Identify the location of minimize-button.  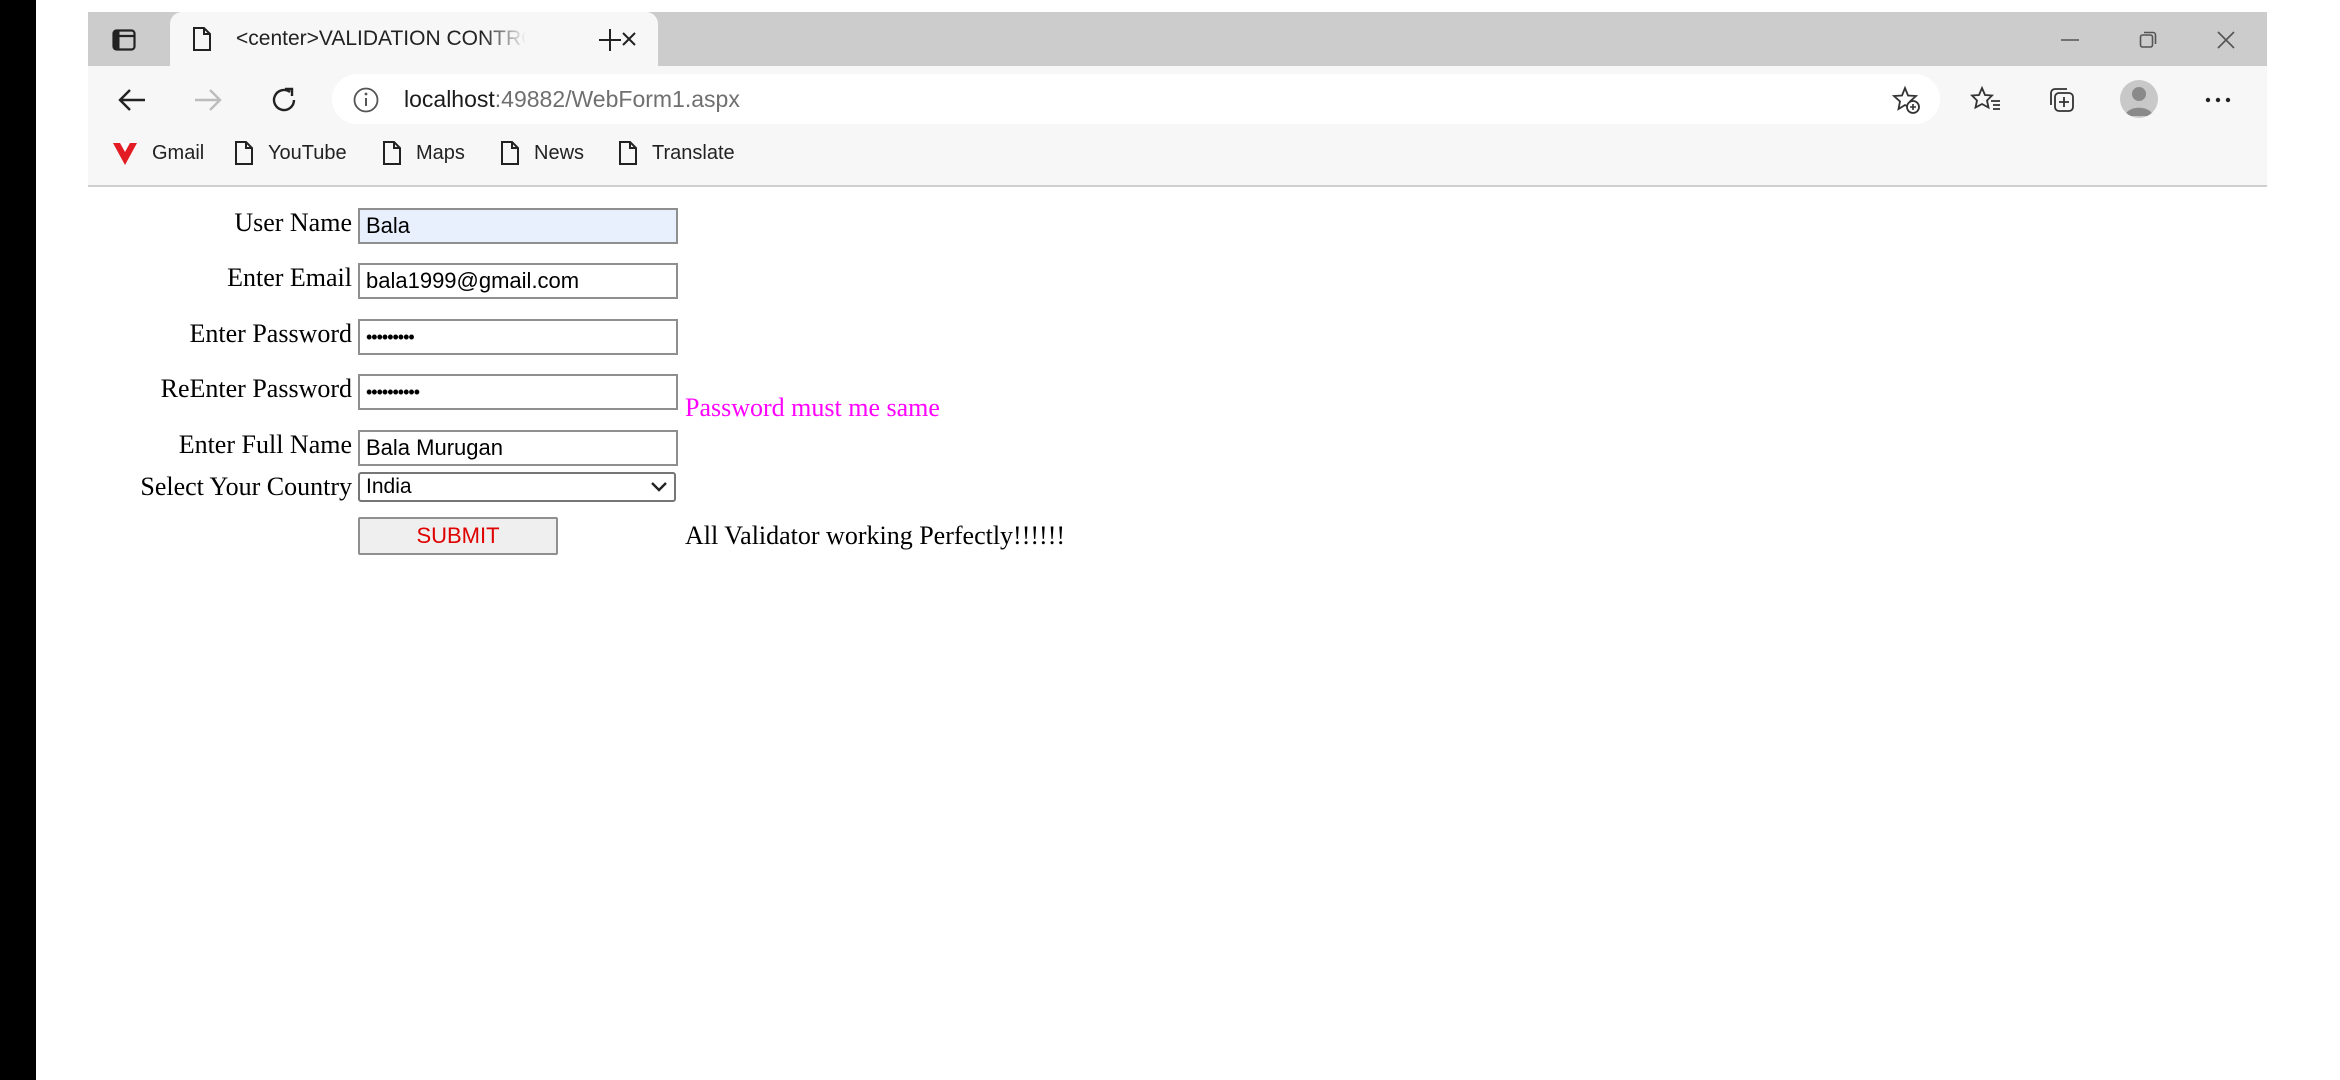
(2070, 40).